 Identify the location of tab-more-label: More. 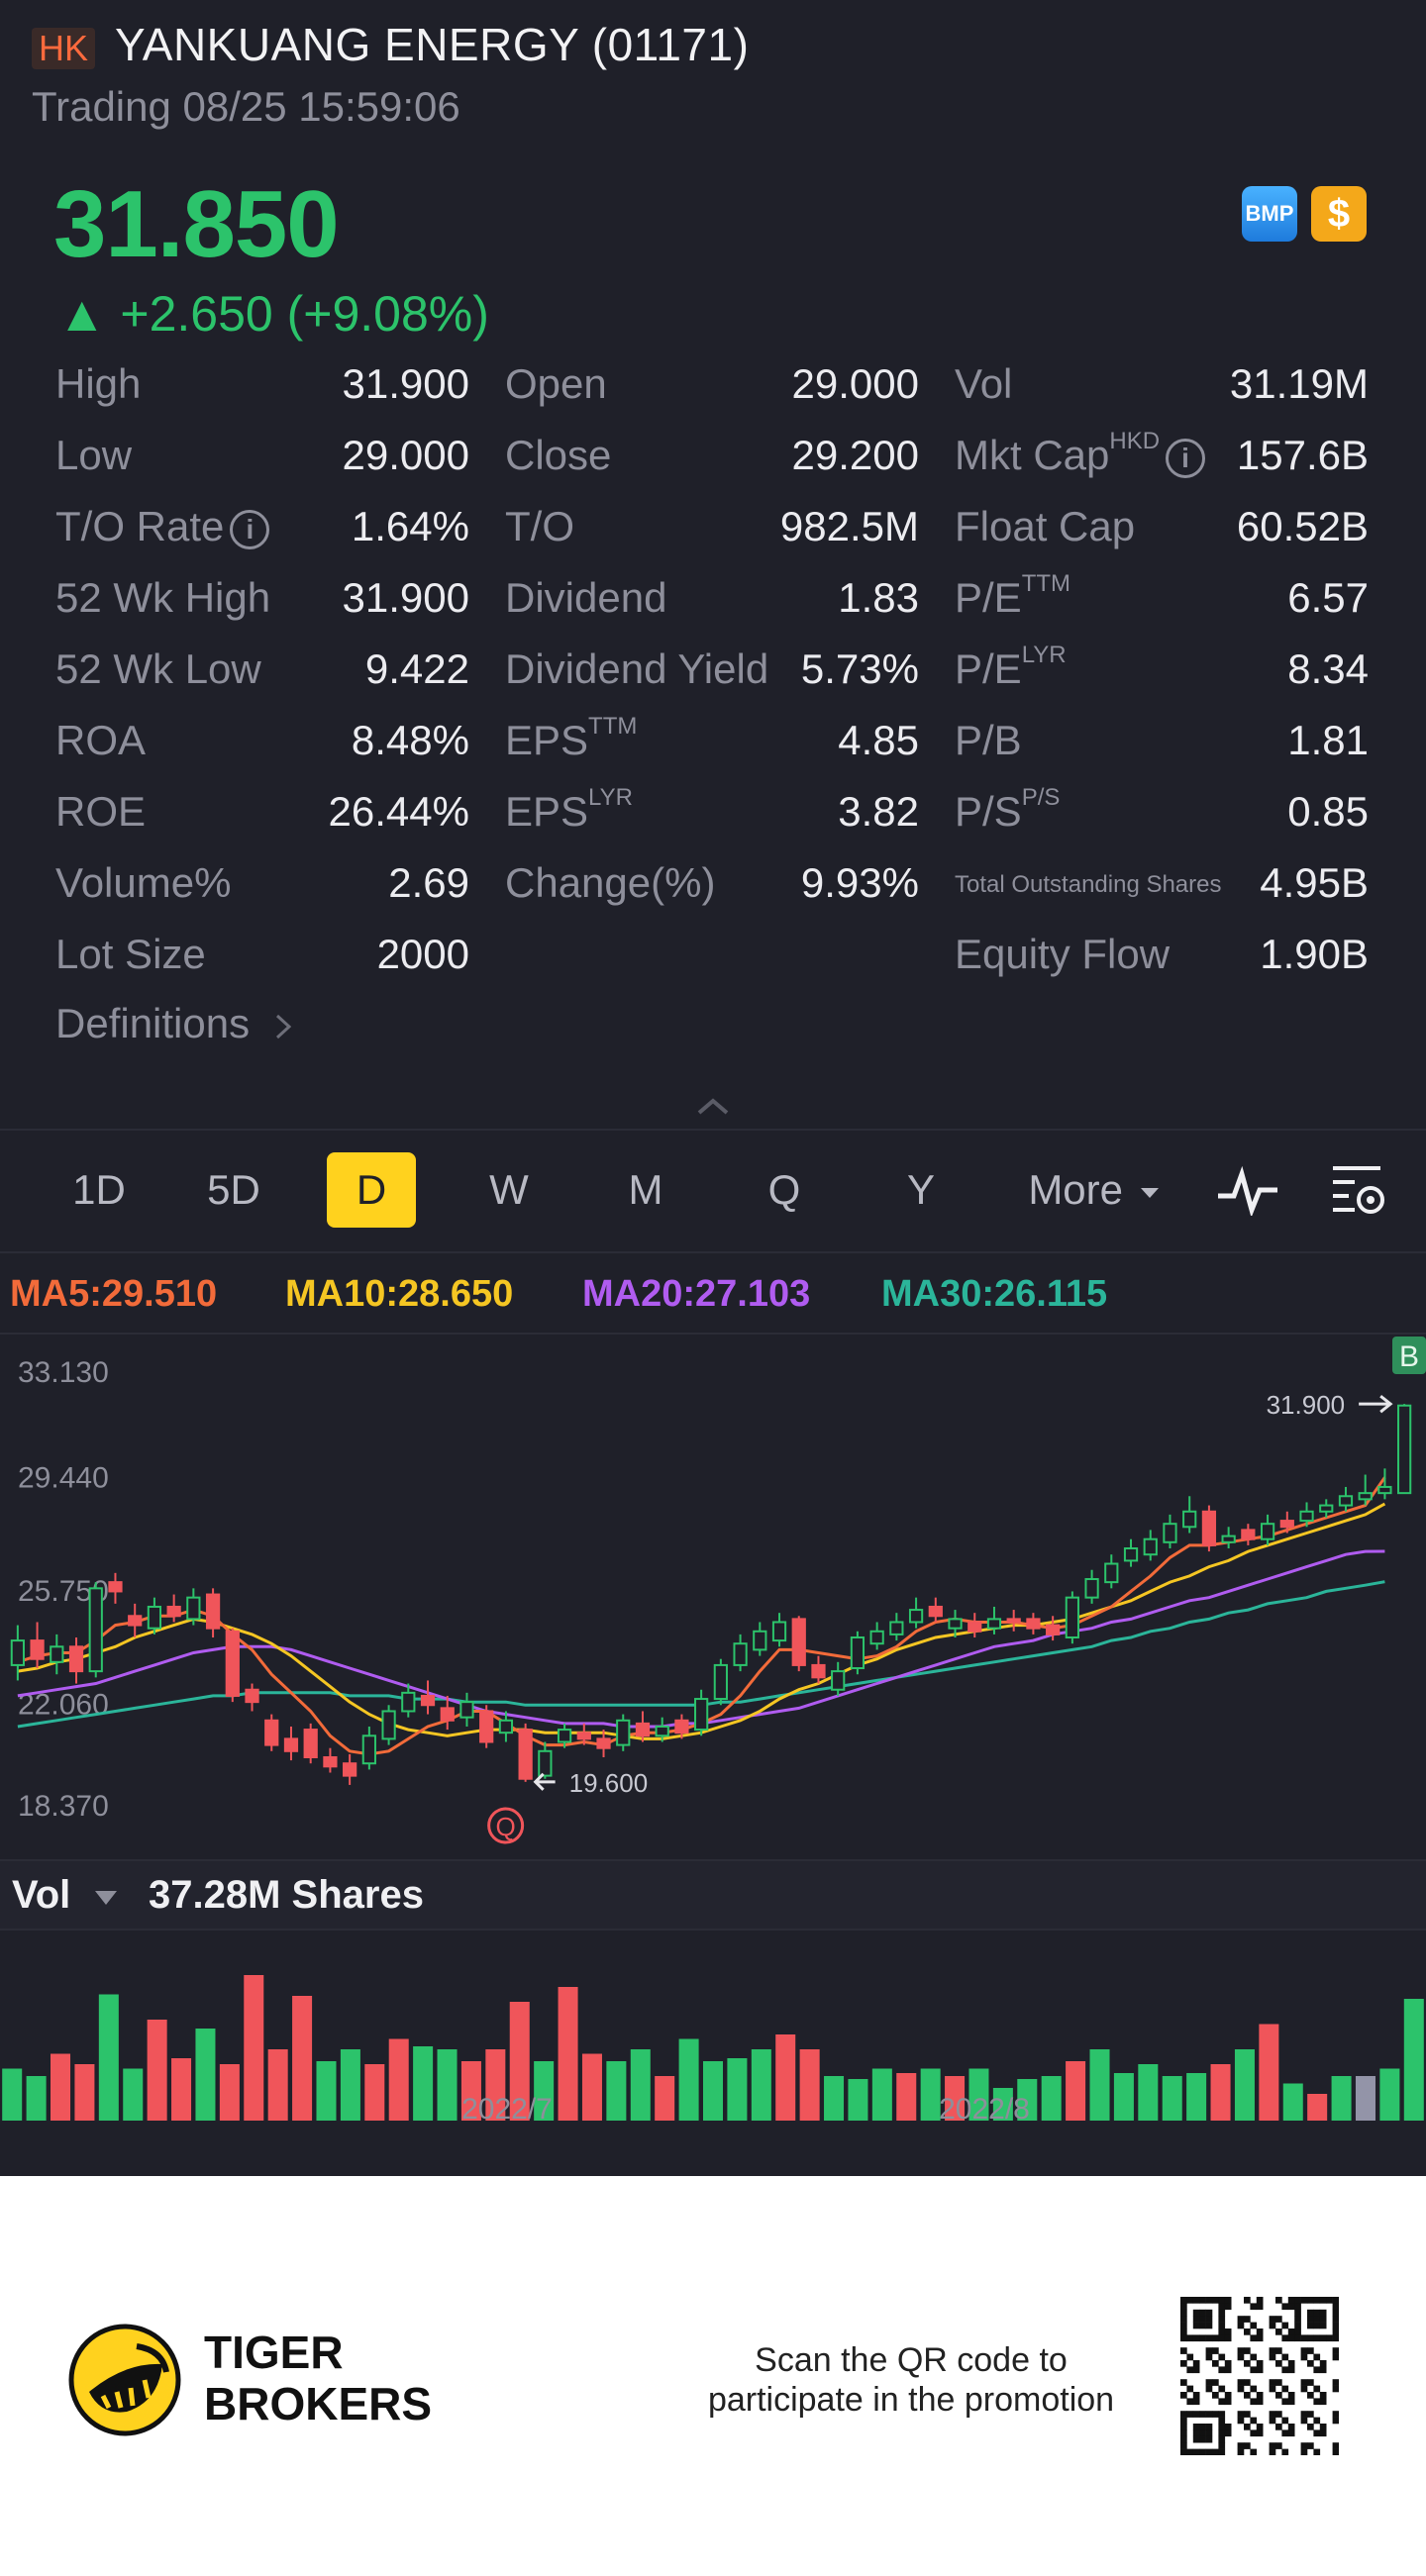
(1076, 1189).